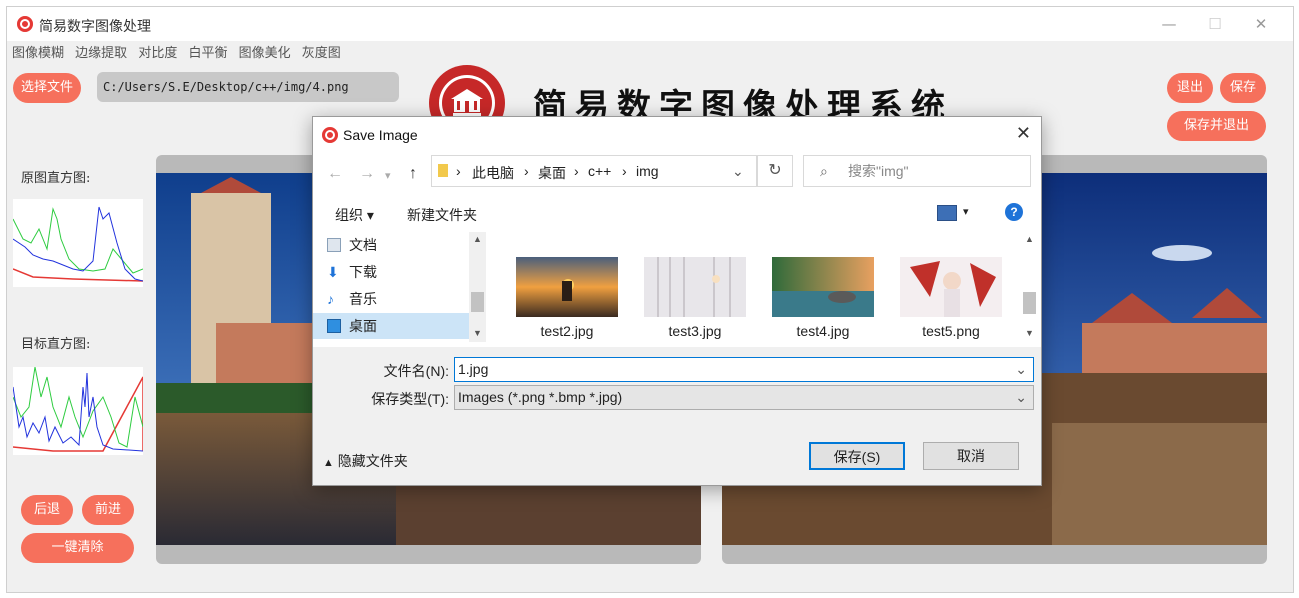  I want to click on file-name: test3.jpg, so click(695, 331).